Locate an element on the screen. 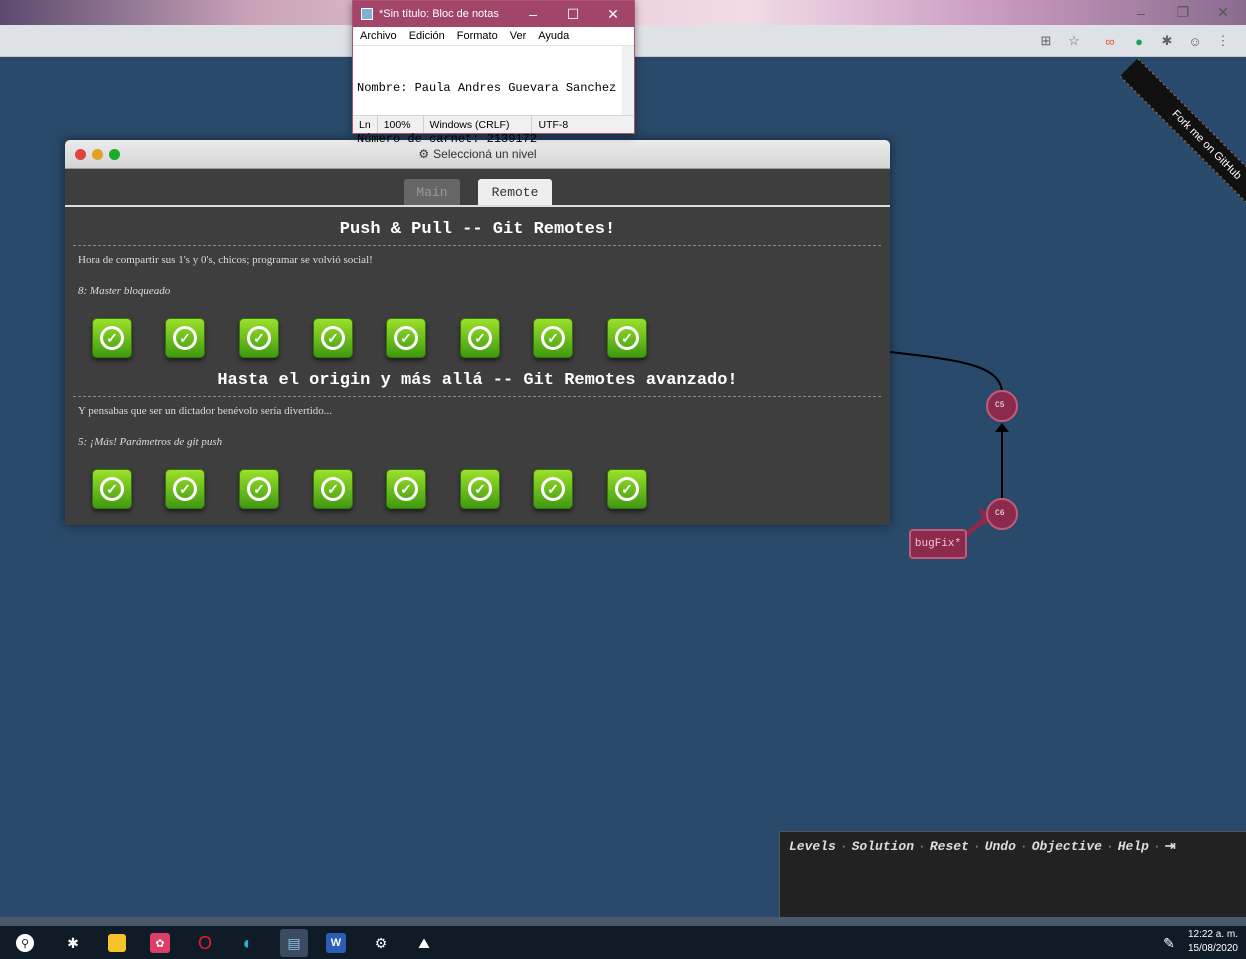  translate-icon: ⊞ is located at coordinates (1046, 41).